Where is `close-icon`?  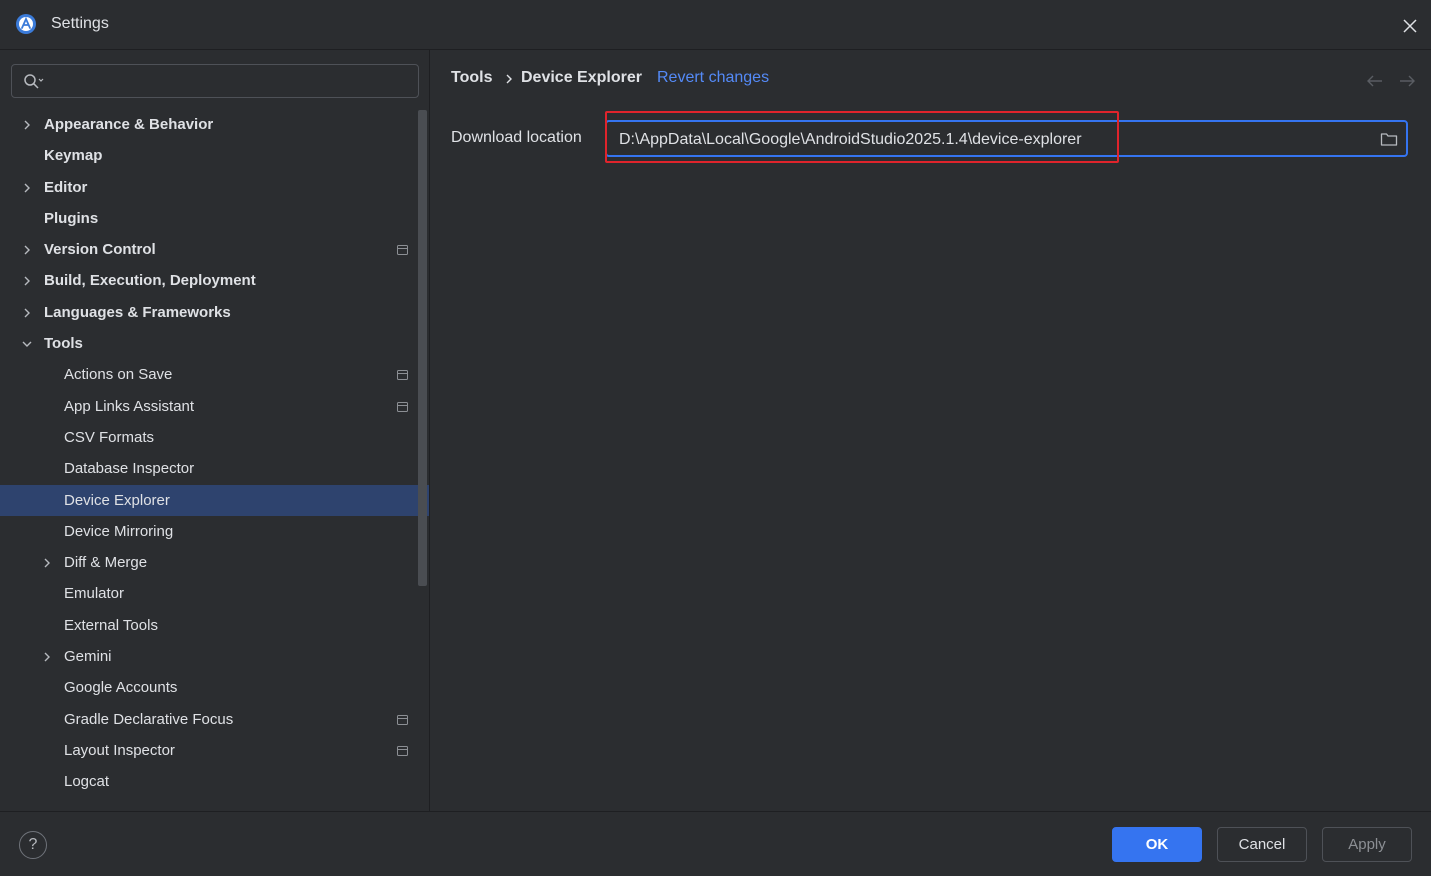
close-icon is located at coordinates (1410, 26).